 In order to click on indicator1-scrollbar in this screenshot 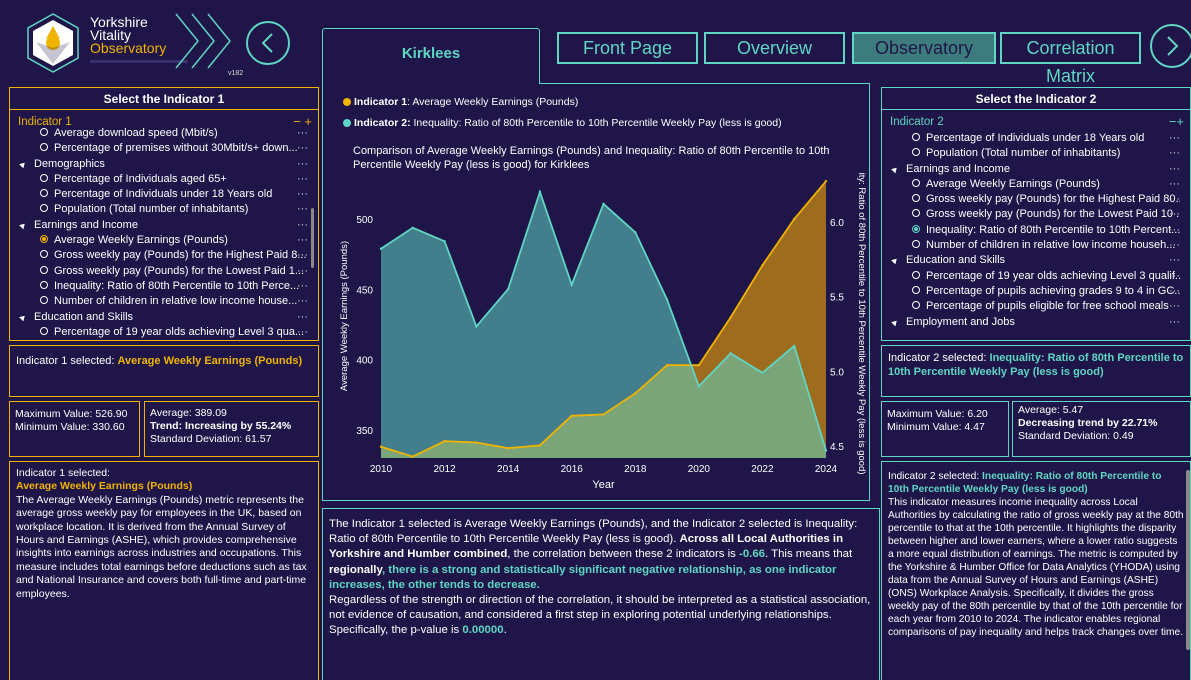, I will do `click(312, 238)`.